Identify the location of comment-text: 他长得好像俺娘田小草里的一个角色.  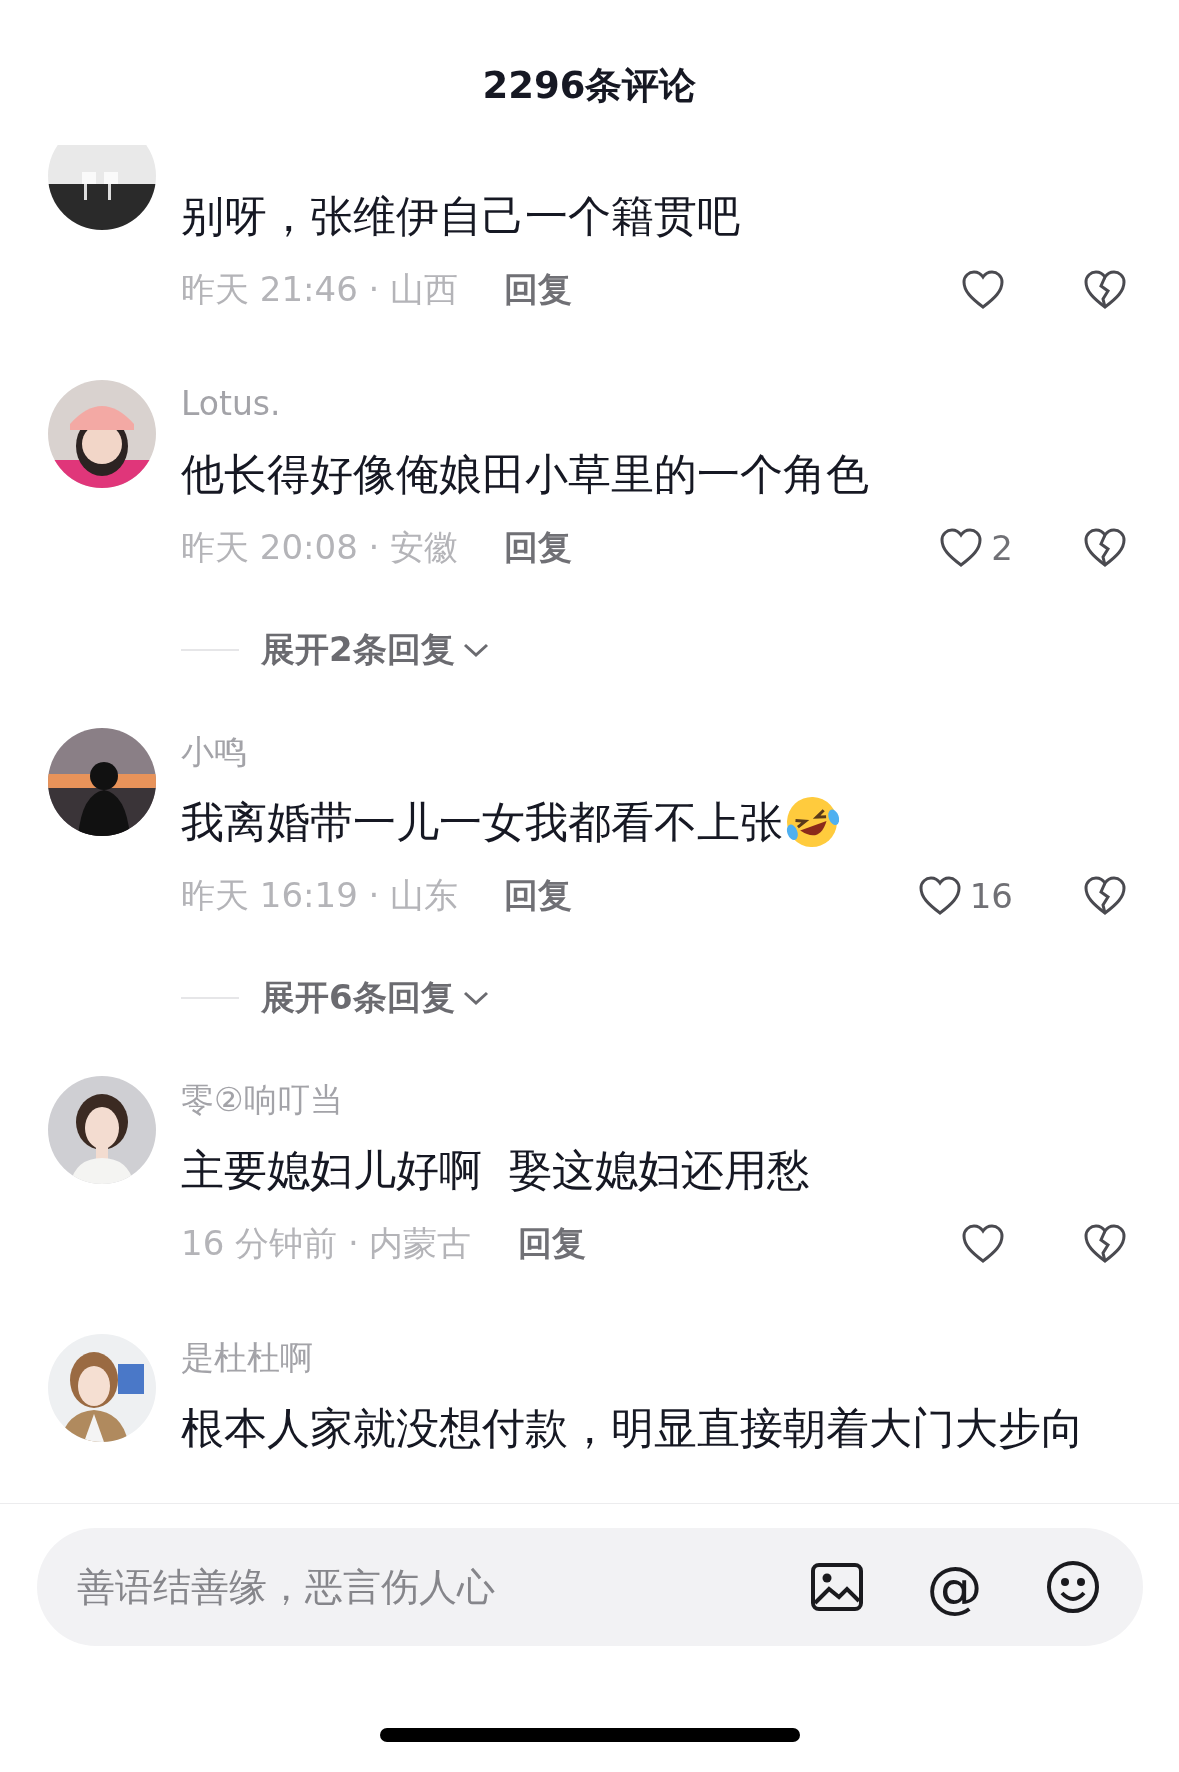
(525, 474).